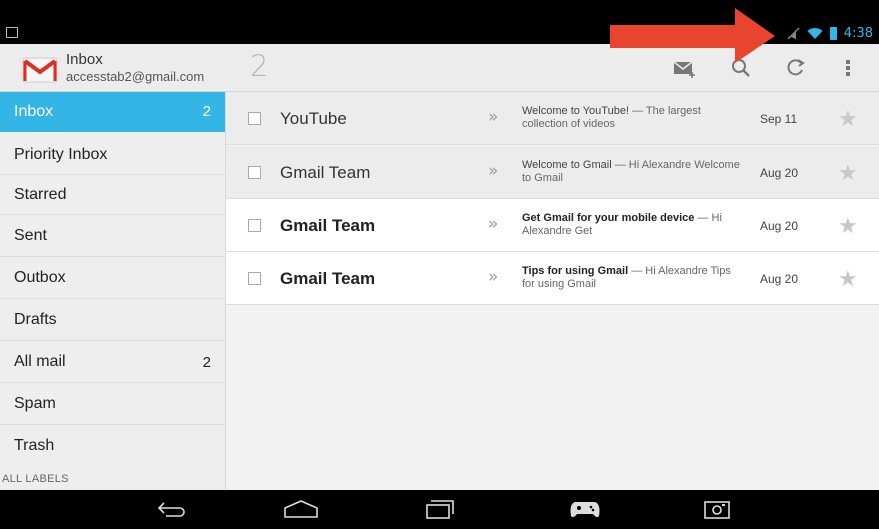 This screenshot has height=529, width=879. What do you see at coordinates (12, 32) in the screenshot?
I see `gallery-notification-icon` at bounding box center [12, 32].